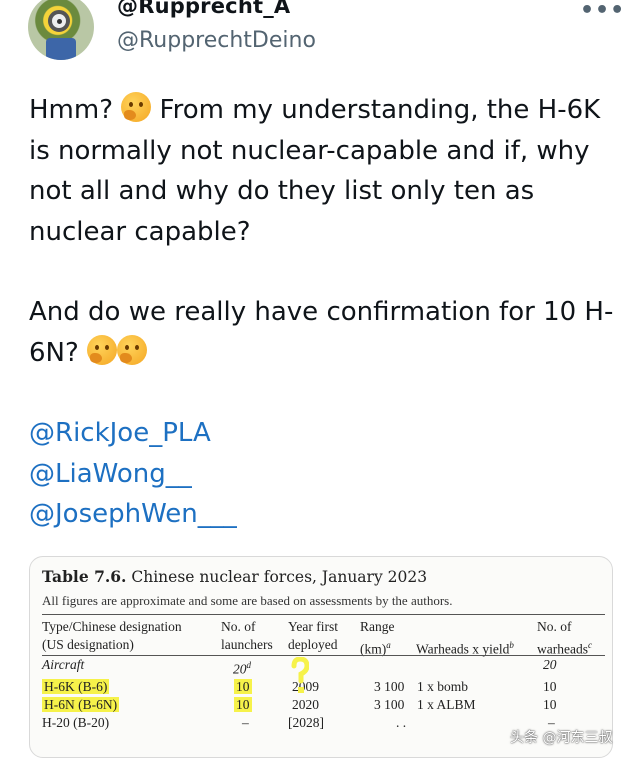 The height and width of the screenshot is (758, 640). What do you see at coordinates (324, 514) in the screenshot?
I see `mention-josephwen: @JosephWen___` at bounding box center [324, 514].